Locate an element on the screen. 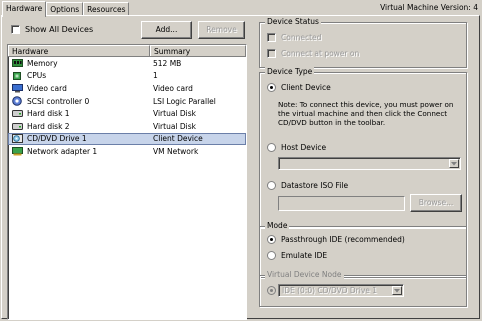 The height and width of the screenshot is (321, 482). virtual-device-node-radio is located at coordinates (271, 290).